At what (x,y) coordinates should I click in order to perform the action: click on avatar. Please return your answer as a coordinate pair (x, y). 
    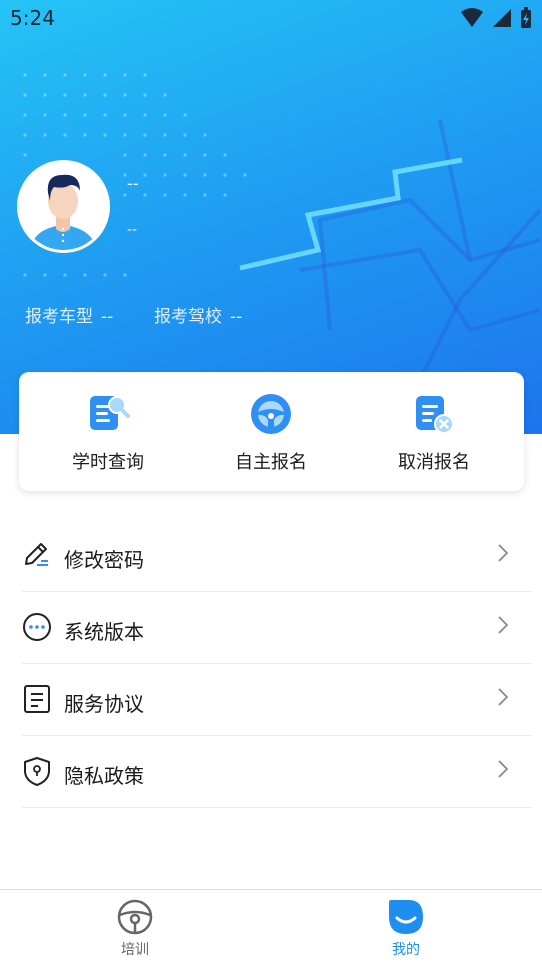
    Looking at the image, I should click on (63, 206).